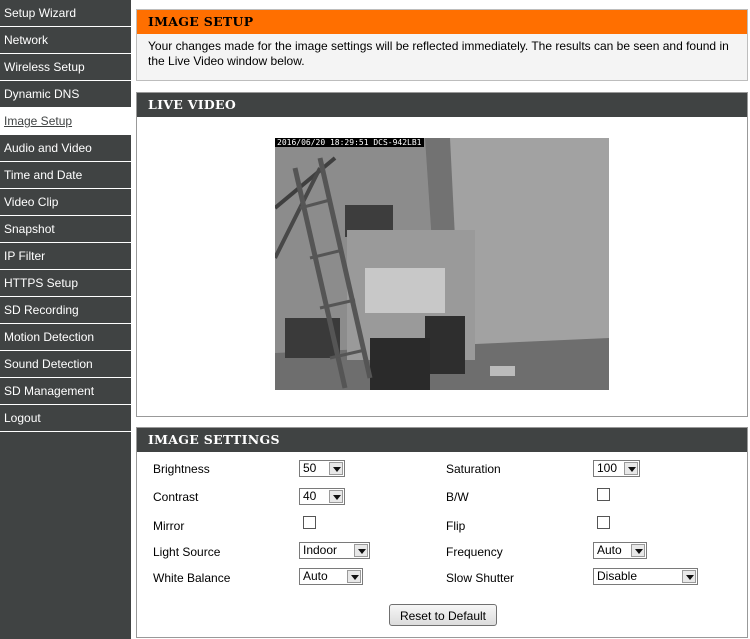 The width and height of the screenshot is (750, 639). Describe the element at coordinates (349, 142) in the screenshot. I see `video-timestamp: 2016/06/20 18:29:51 DCS-942LB1` at that location.